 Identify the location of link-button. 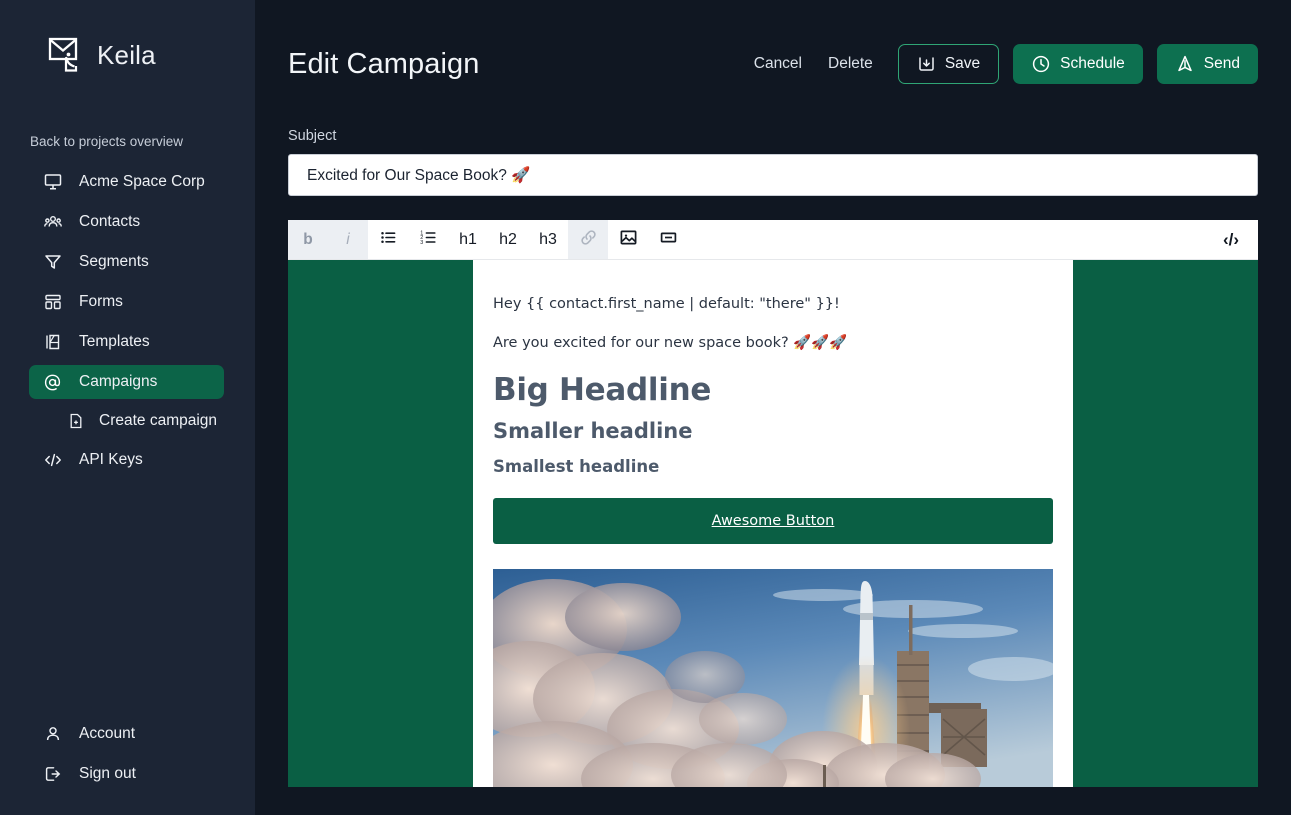
(588, 239).